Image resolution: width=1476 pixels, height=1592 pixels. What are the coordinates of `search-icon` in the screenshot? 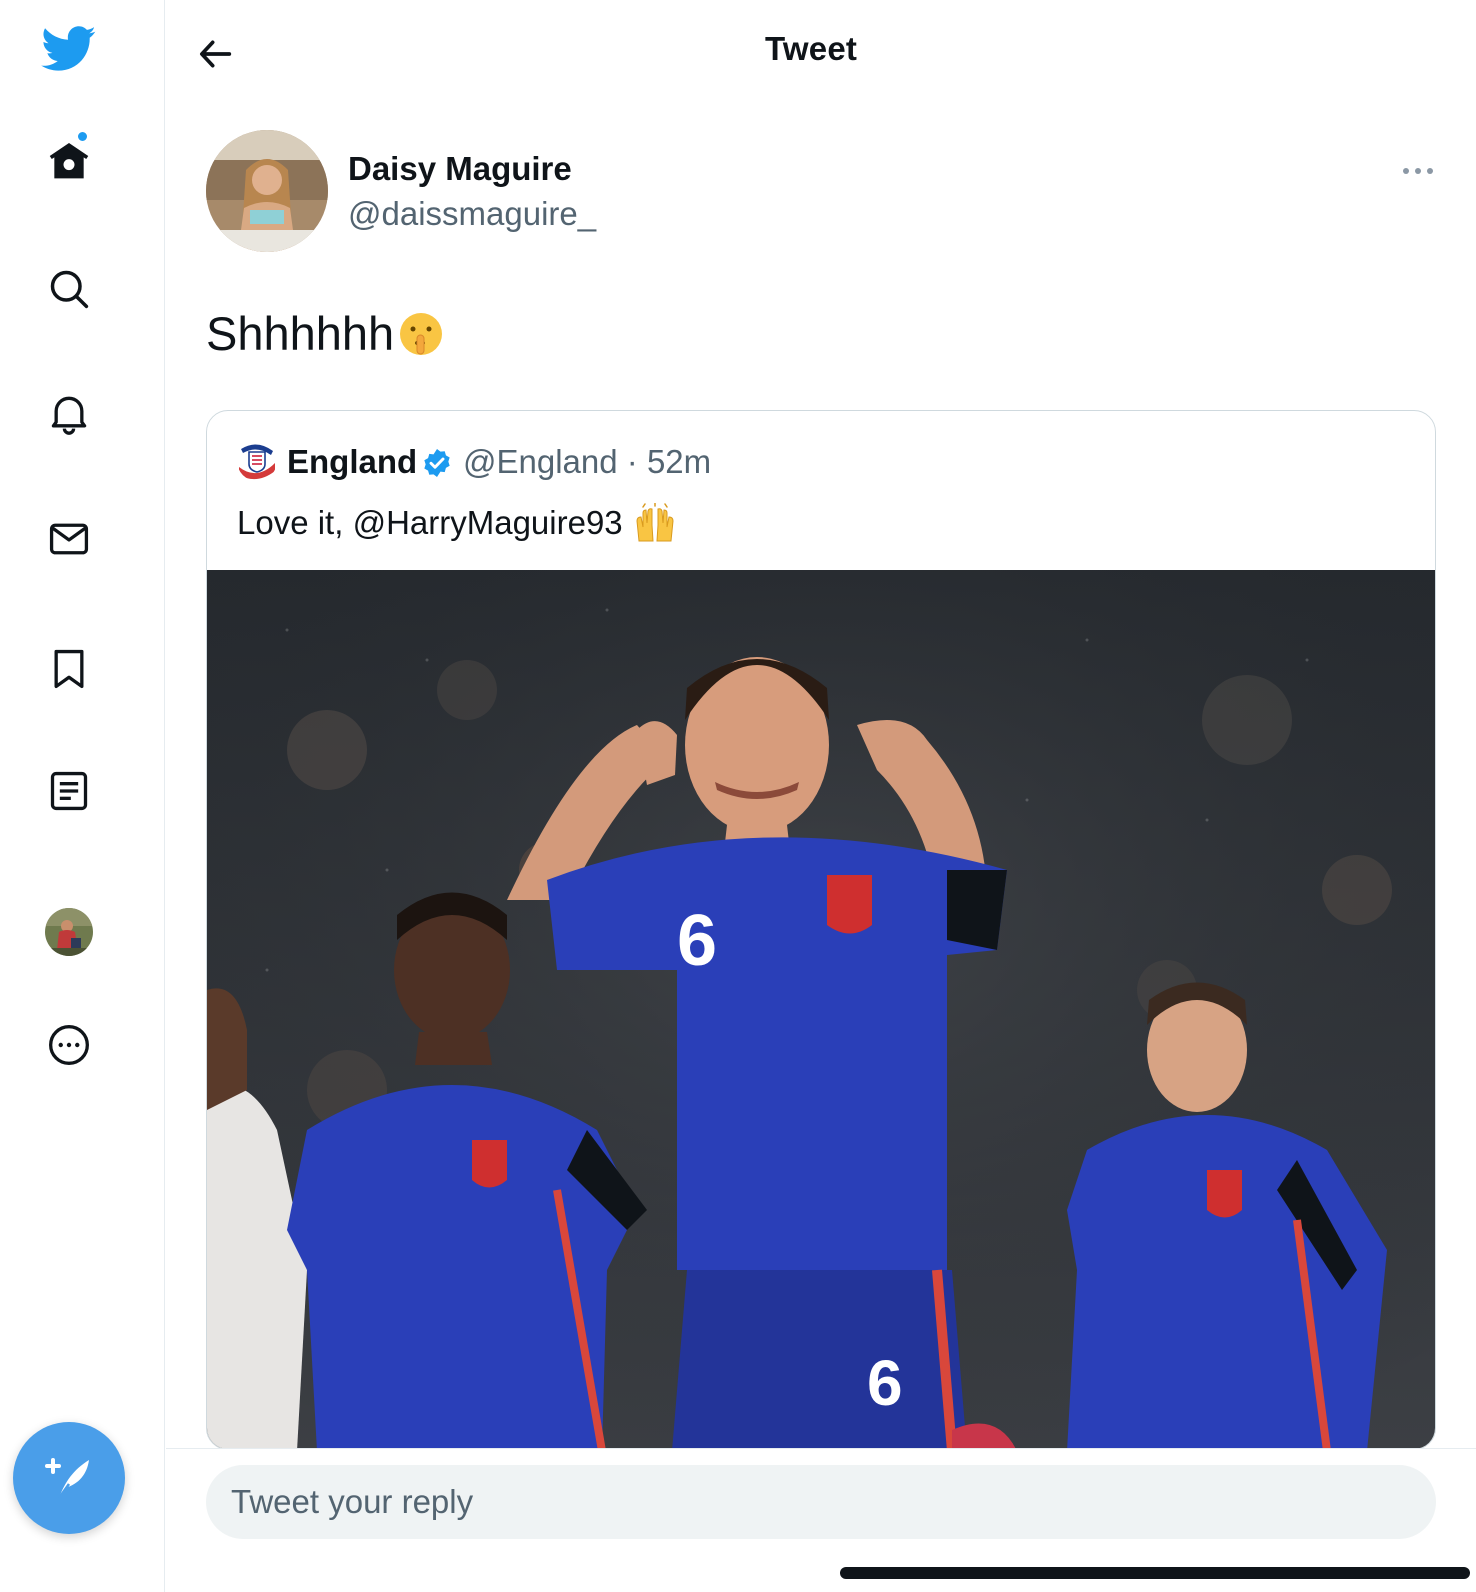 It's located at (69, 289).